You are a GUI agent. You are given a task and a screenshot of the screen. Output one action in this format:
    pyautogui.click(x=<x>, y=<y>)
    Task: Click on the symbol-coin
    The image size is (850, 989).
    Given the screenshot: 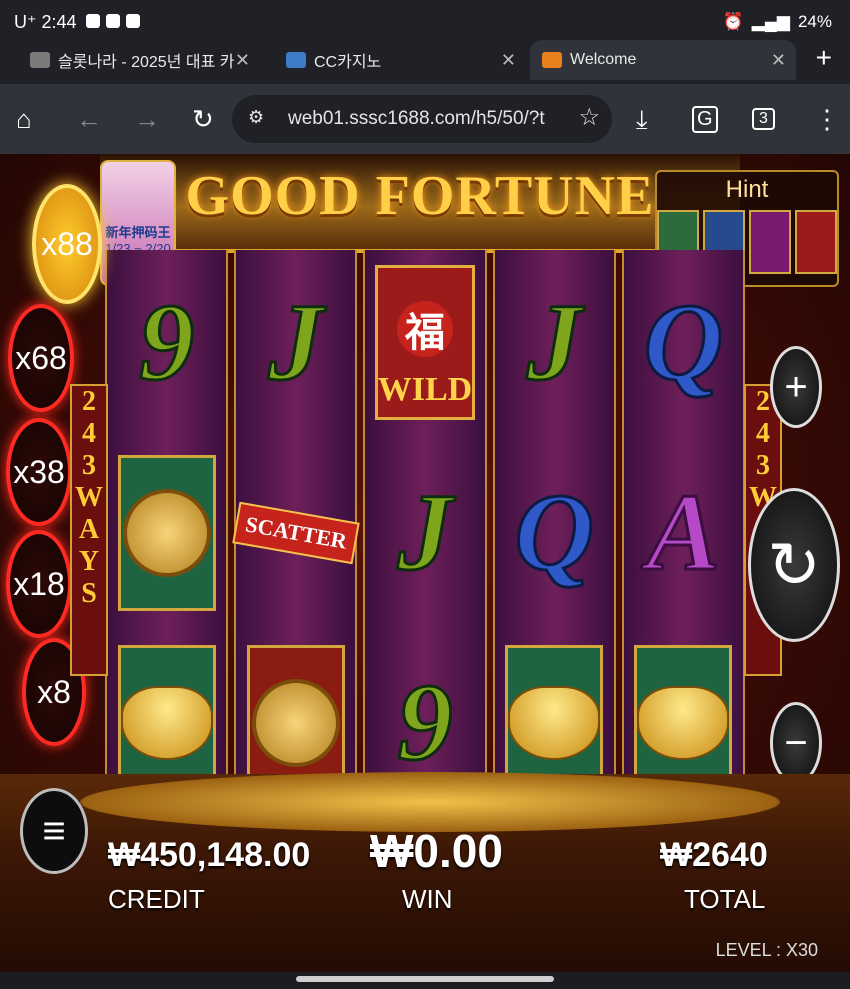 What is the action you would take?
    pyautogui.click(x=166, y=532)
    